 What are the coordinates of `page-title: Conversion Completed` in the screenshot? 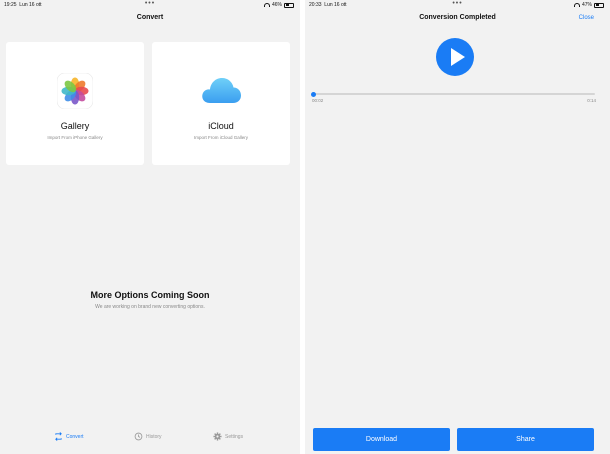 It's located at (457, 17).